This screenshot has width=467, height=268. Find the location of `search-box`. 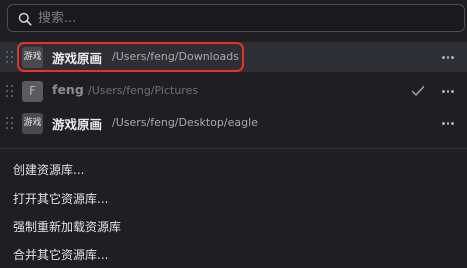

search-box is located at coordinates (236, 18).